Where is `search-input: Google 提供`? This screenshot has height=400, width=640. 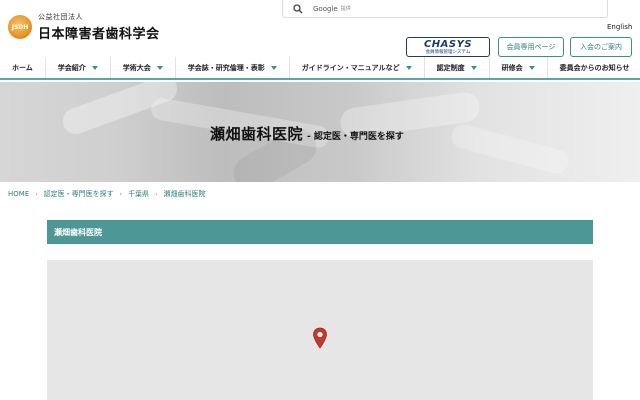
search-input: Google 提供 is located at coordinates (445, 9).